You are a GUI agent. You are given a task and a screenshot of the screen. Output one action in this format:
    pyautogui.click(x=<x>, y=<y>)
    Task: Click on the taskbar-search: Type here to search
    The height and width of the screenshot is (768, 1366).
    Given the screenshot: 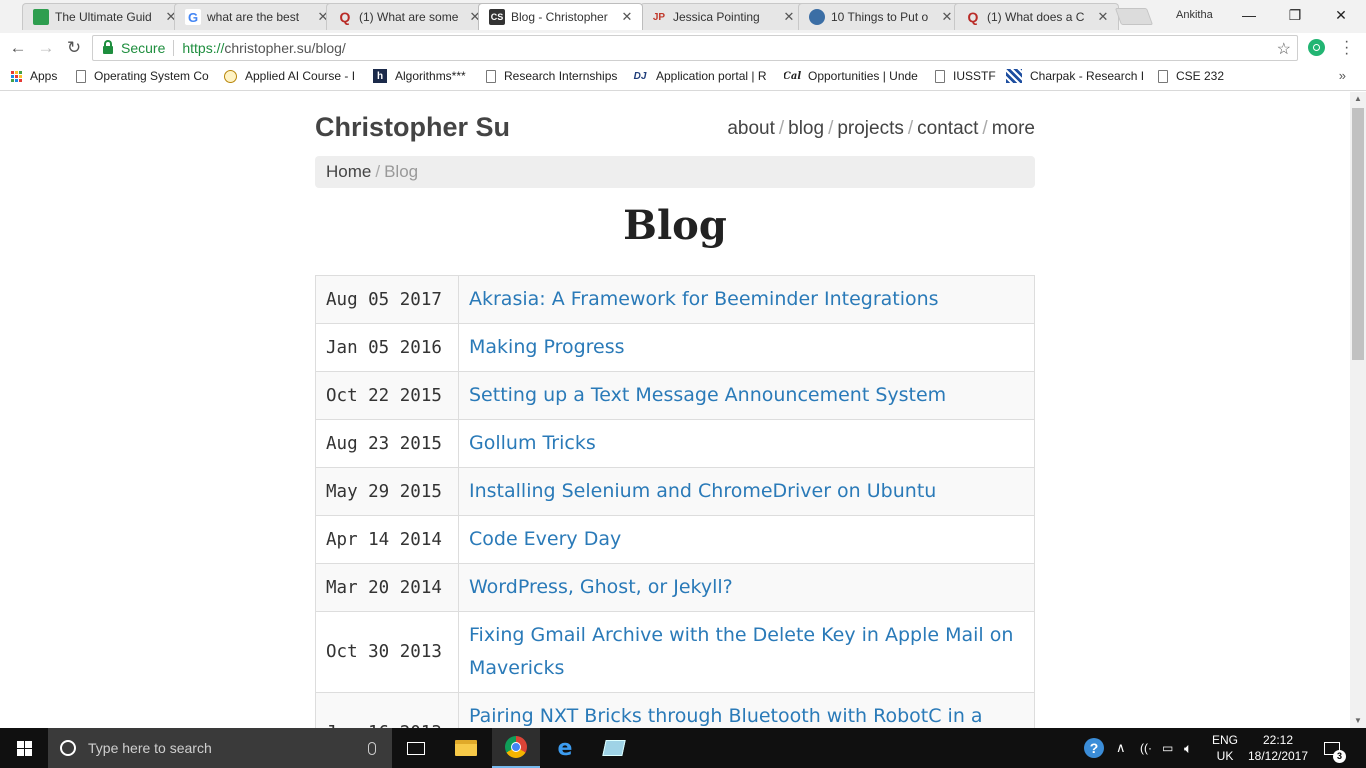 What is the action you would take?
    pyautogui.click(x=220, y=748)
    